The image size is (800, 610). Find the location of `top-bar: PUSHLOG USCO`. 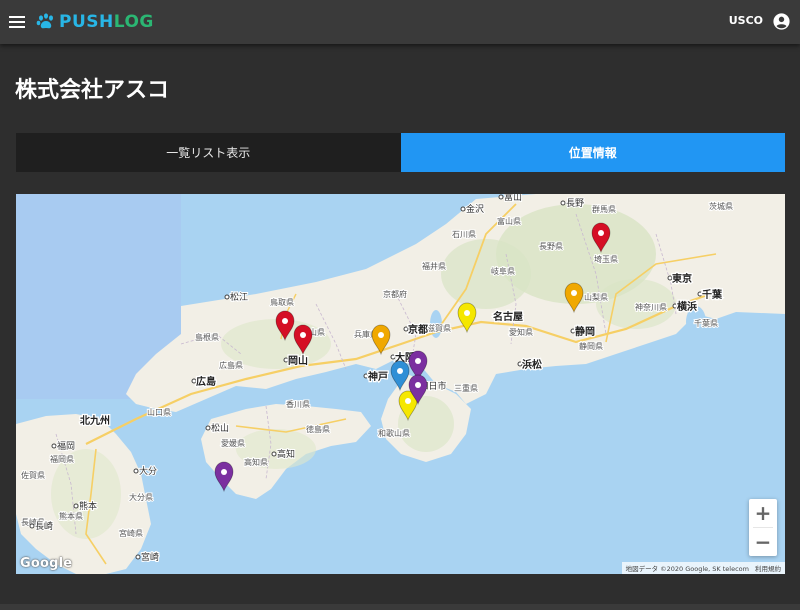

top-bar: PUSHLOG USCO is located at coordinates (400, 22).